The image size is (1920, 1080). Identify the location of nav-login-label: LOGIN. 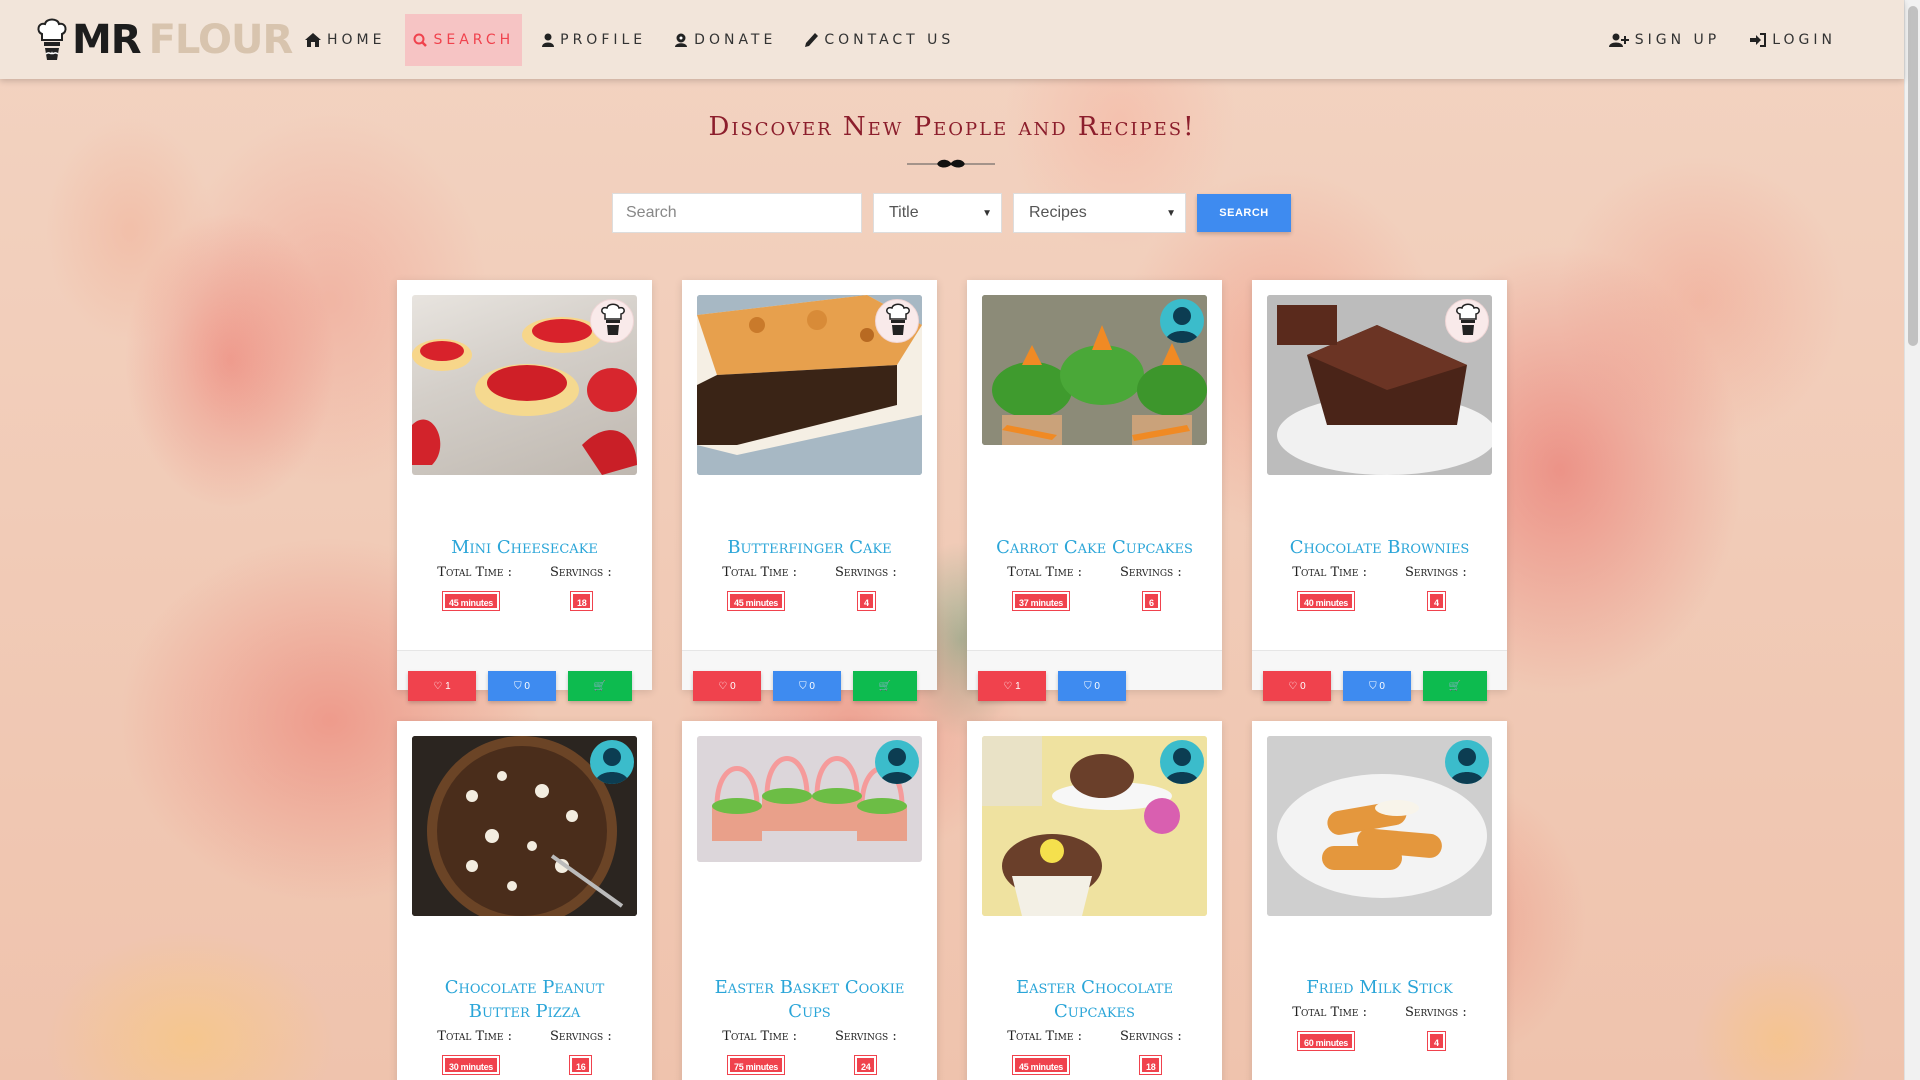
(1804, 40).